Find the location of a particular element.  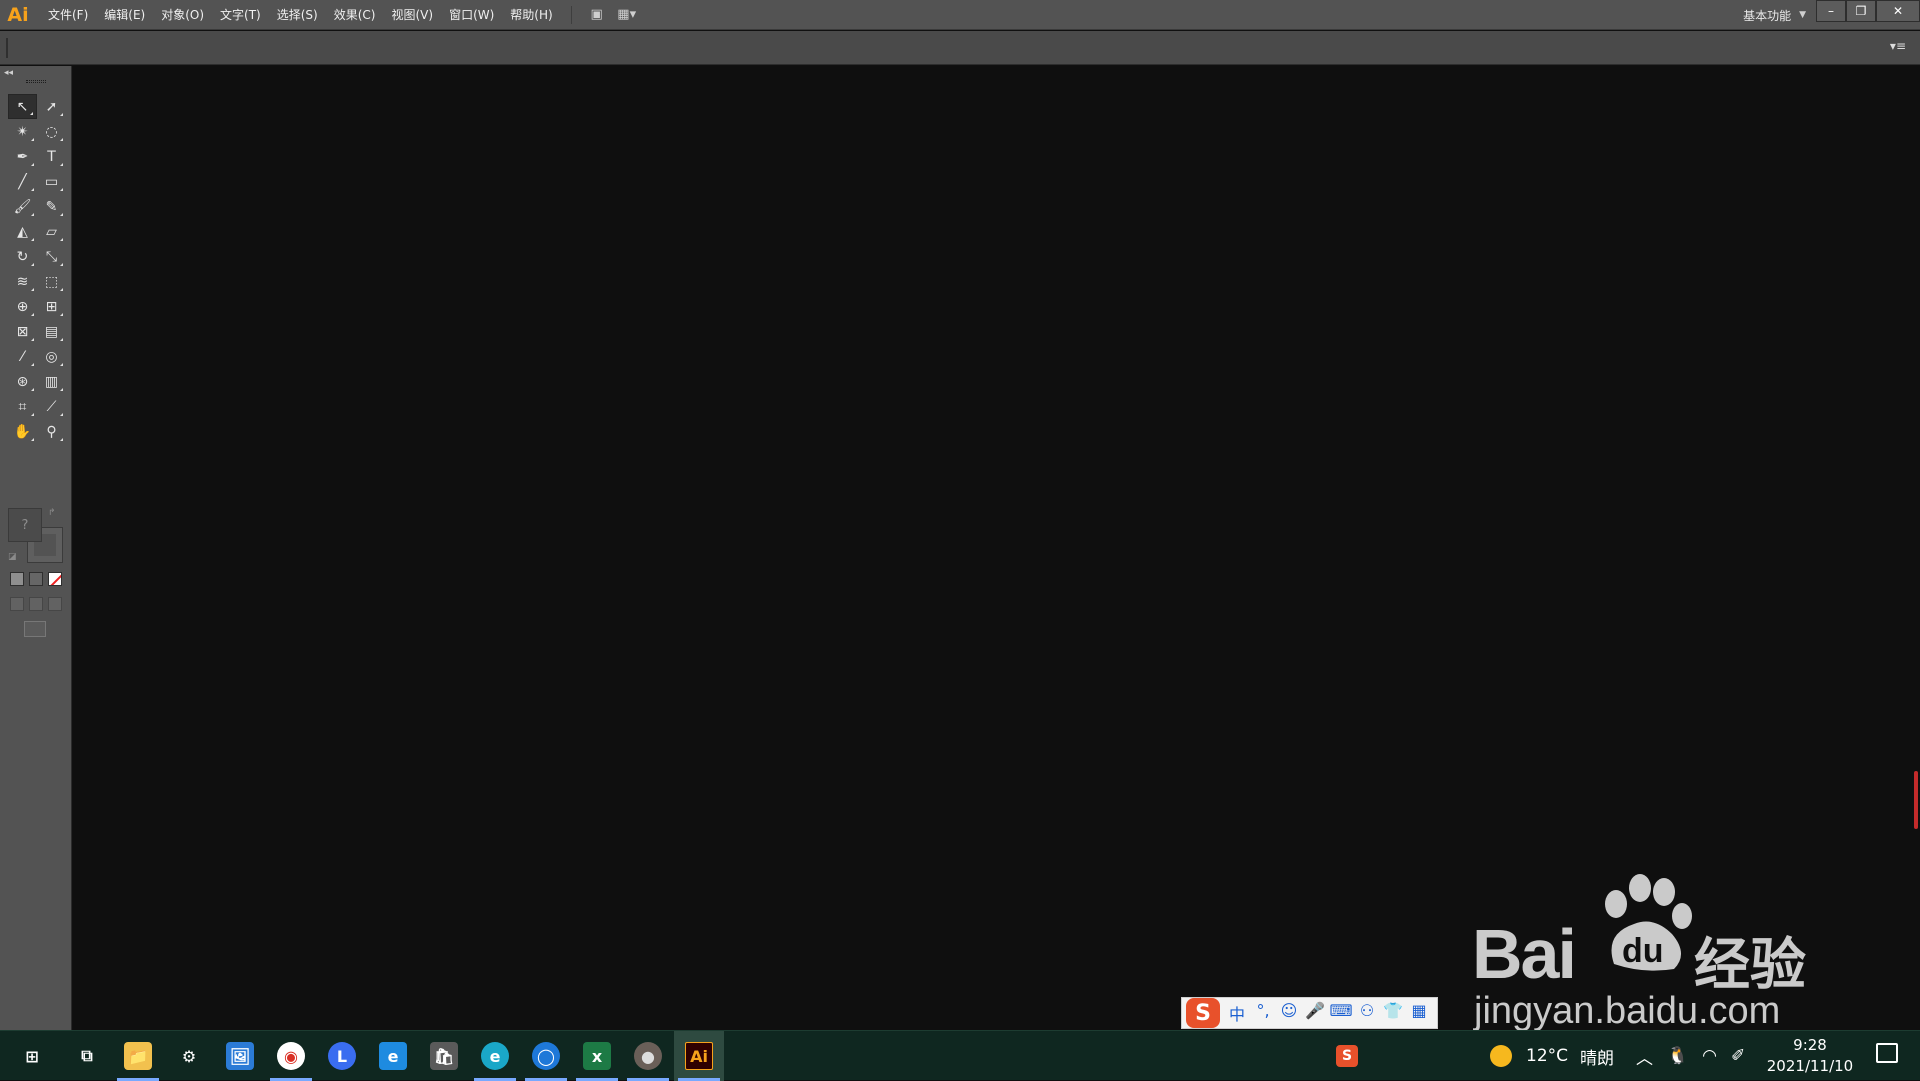

photos: 🖼 is located at coordinates (240, 1056).